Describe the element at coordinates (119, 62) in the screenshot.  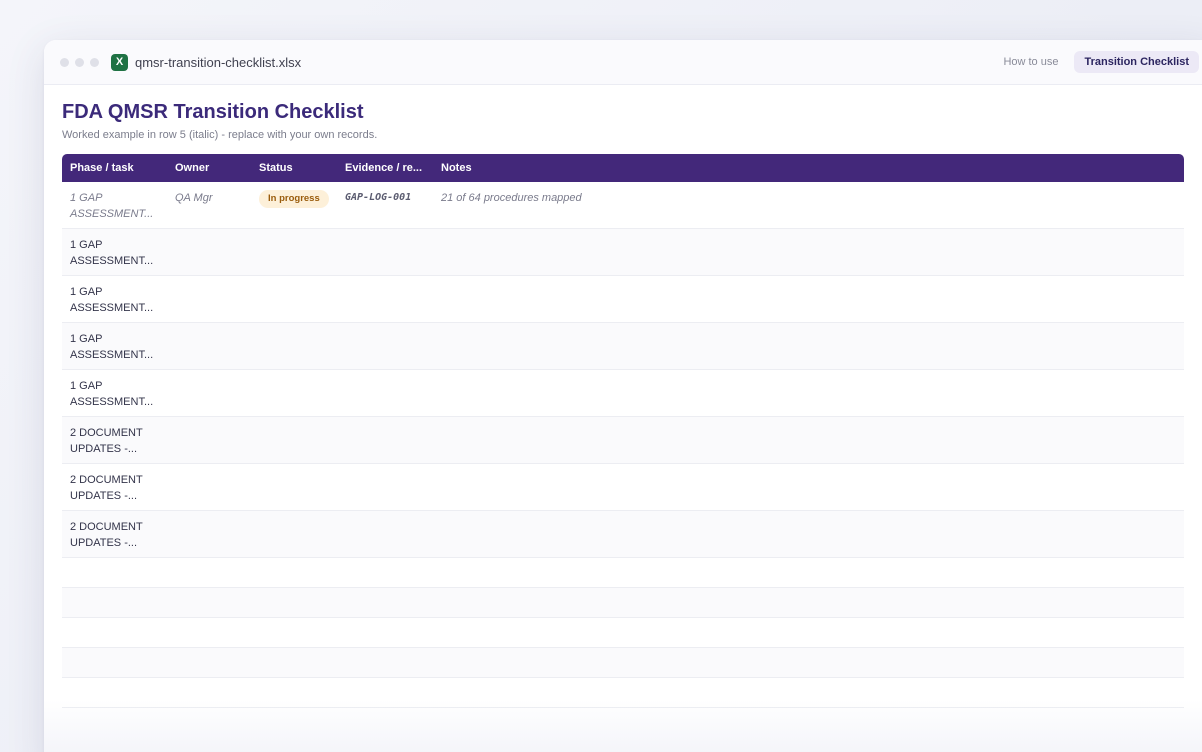
I see `excel-icon: X` at that location.